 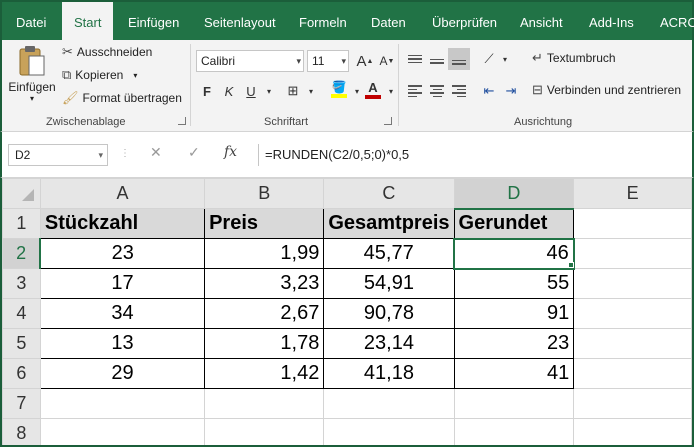 I want to click on cell-e1, so click(x=632, y=223).